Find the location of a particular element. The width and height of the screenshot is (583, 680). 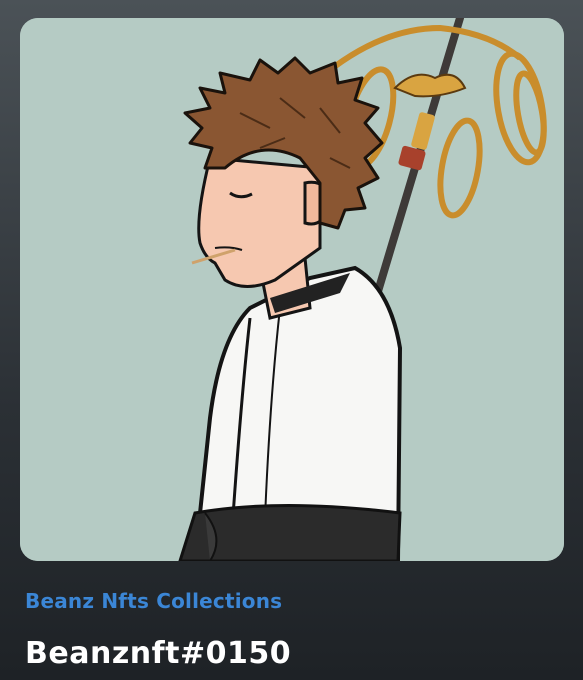

token-title: Beanznft#0150 is located at coordinates (158, 653).